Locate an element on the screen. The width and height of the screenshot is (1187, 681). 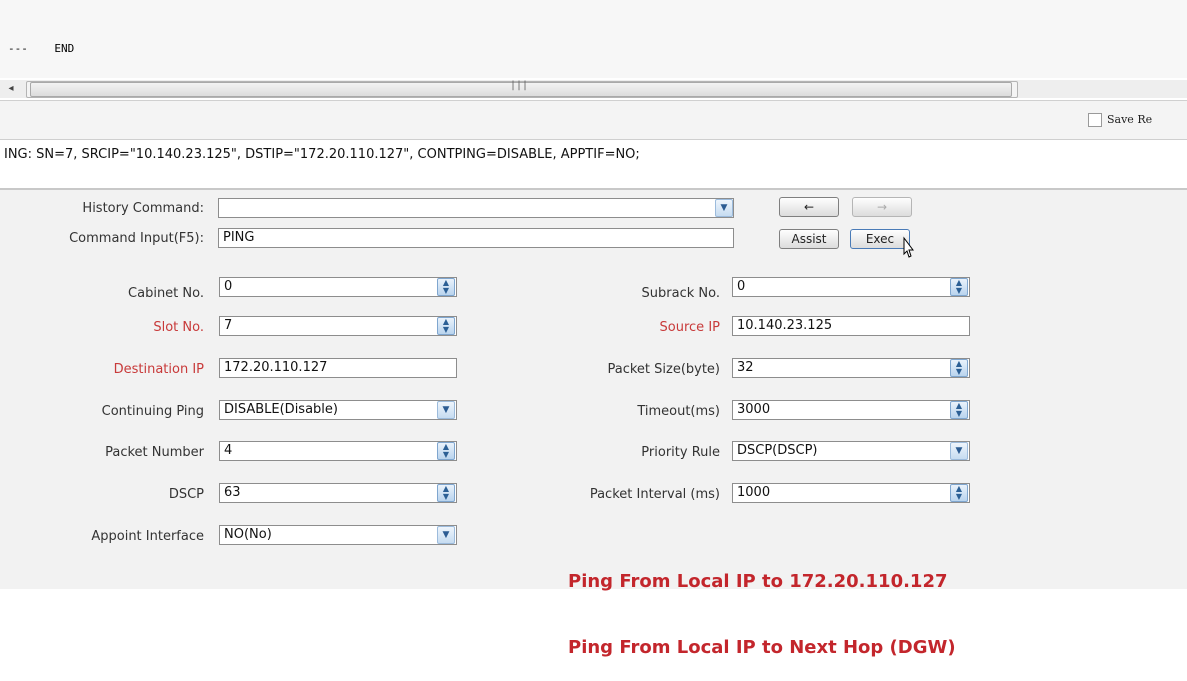
output-area is located at coordinates (593, 39).